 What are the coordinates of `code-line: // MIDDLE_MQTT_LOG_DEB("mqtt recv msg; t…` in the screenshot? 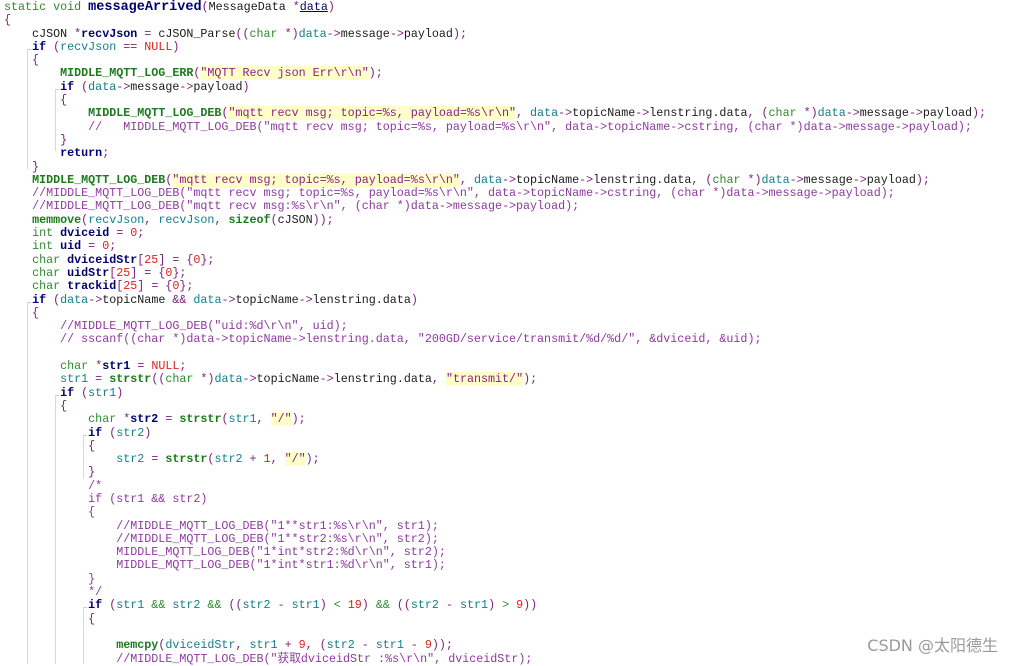 It's located at (495, 127).